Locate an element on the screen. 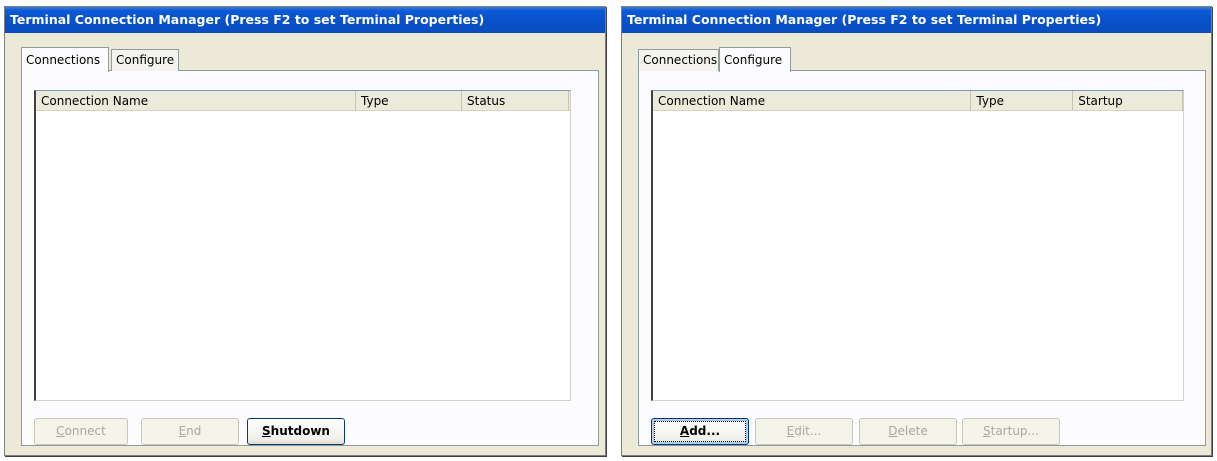  shutdown-label: hutdown is located at coordinates (300, 431).